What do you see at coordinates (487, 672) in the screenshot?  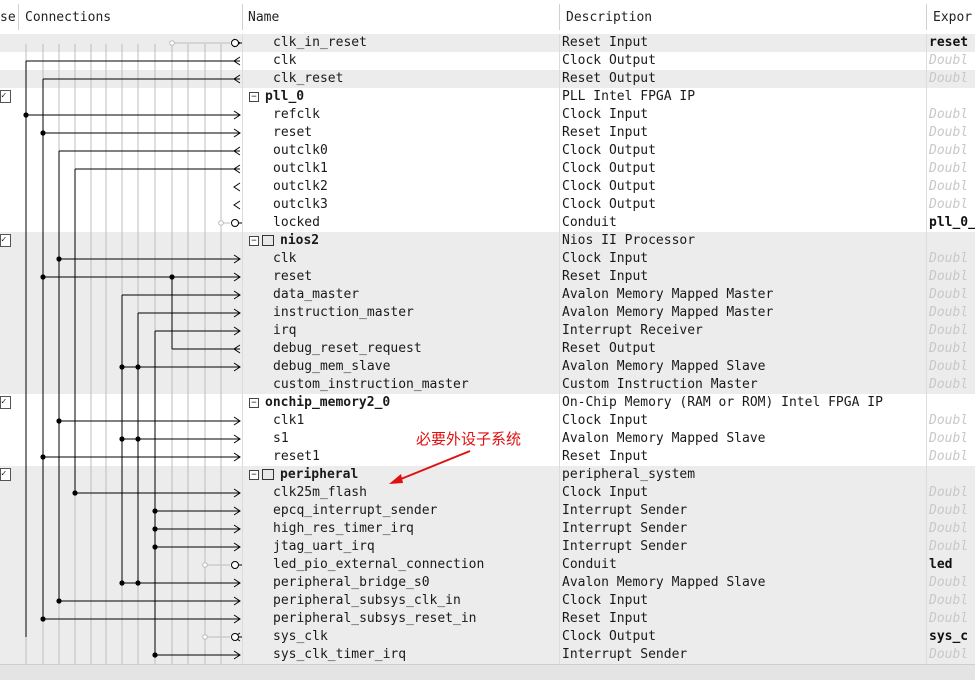 I see `horizontal-scrollbar` at bounding box center [487, 672].